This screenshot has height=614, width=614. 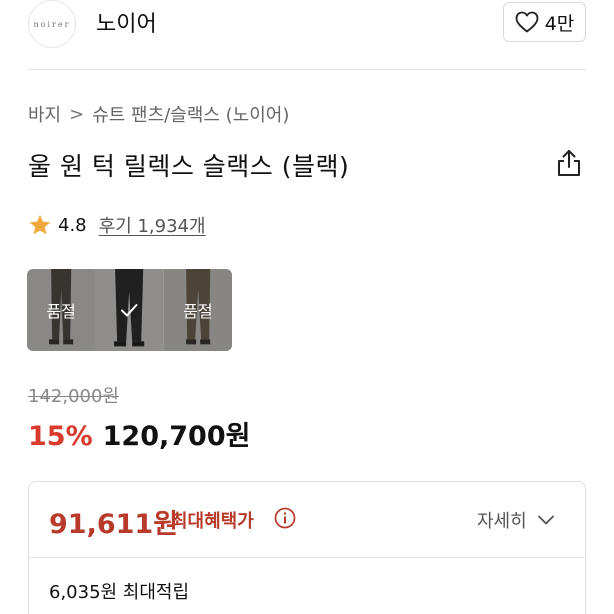 What do you see at coordinates (73, 396) in the screenshot?
I see `original-price: 142,000원` at bounding box center [73, 396].